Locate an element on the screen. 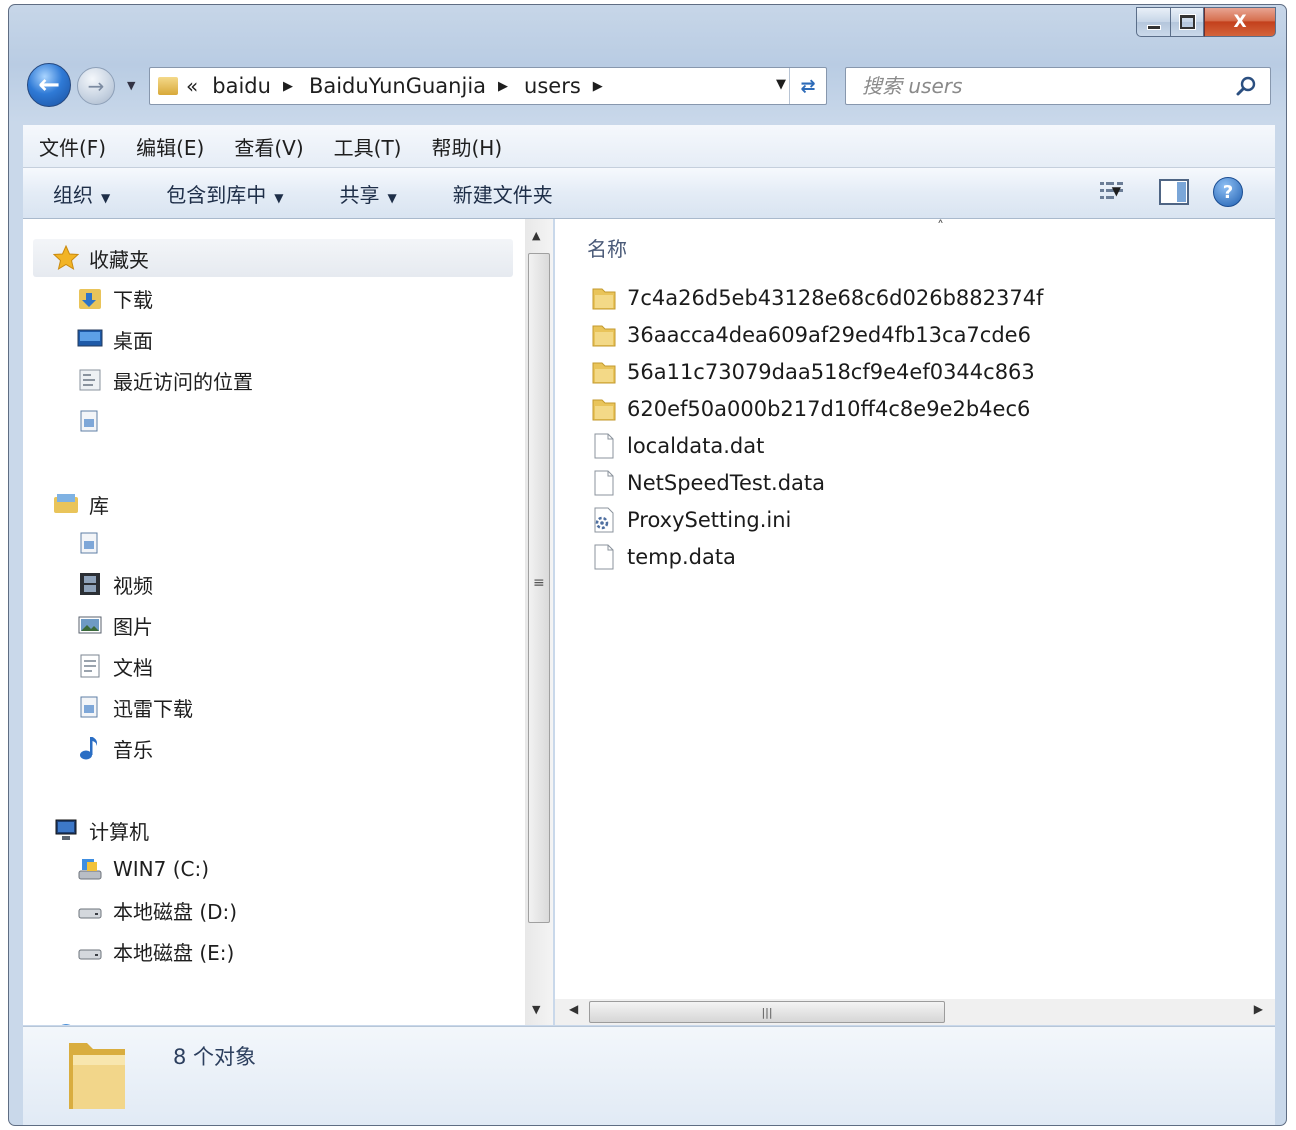 This screenshot has width=1296, height=1130. menu-view: 查看(V) is located at coordinates (268, 146).